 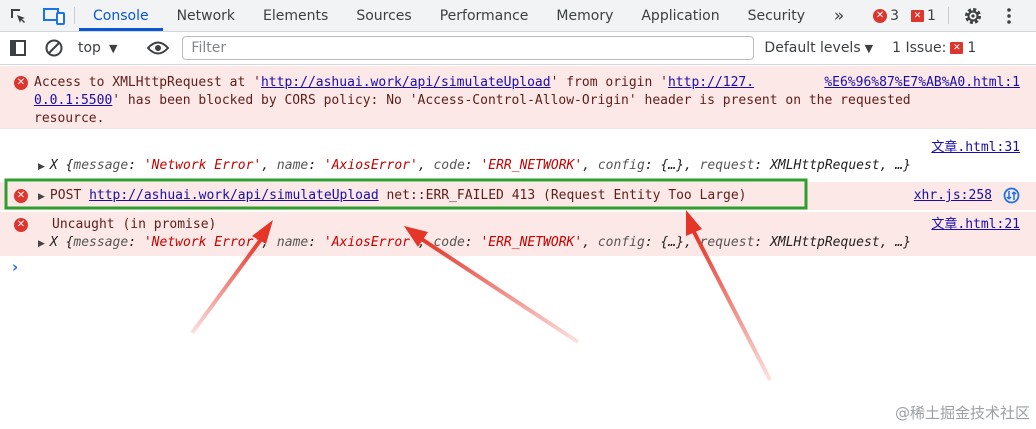 What do you see at coordinates (919, 48) in the screenshot?
I see `issues-label: 1 Issue:` at bounding box center [919, 48].